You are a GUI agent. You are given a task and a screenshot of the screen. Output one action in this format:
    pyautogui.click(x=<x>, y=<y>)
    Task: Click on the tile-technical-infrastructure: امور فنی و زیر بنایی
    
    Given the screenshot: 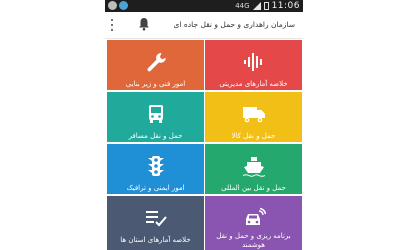 What is the action you would take?
    pyautogui.click(x=155, y=65)
    